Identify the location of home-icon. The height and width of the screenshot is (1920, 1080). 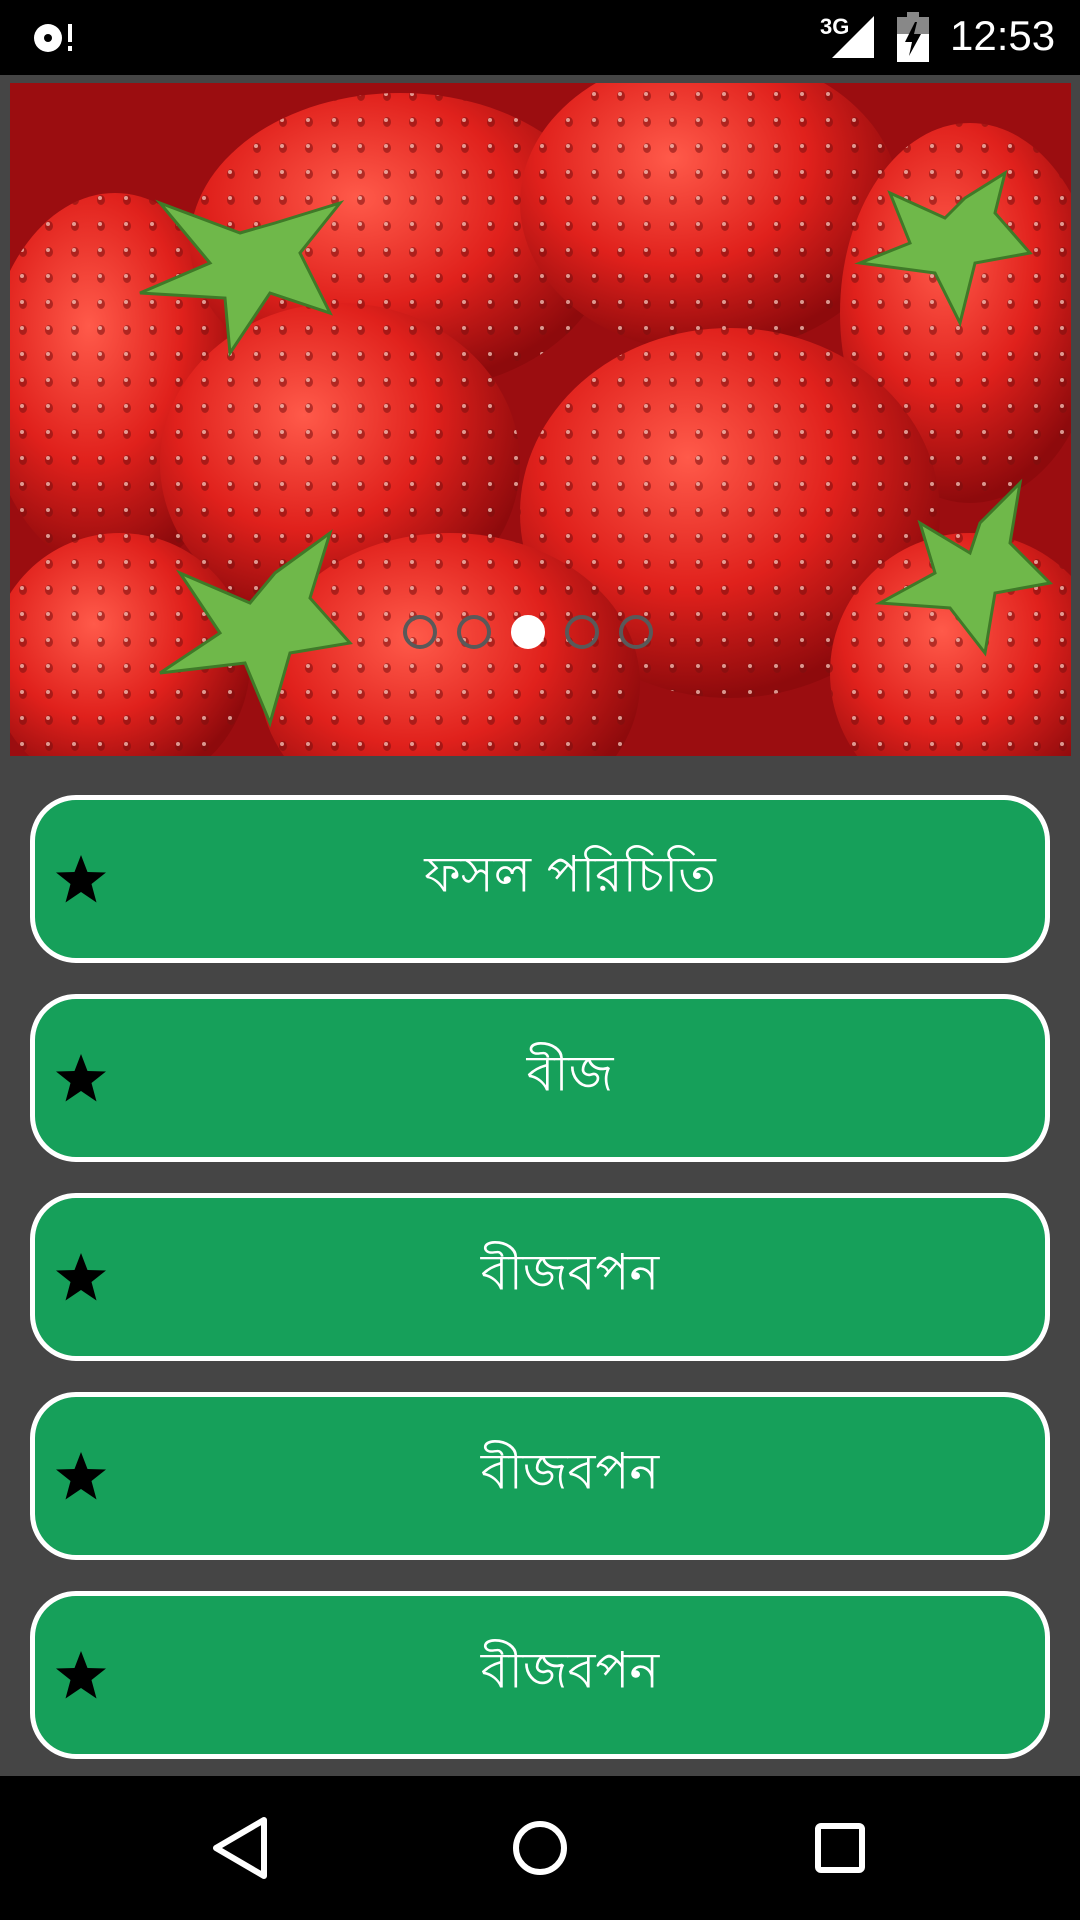
(540, 1848).